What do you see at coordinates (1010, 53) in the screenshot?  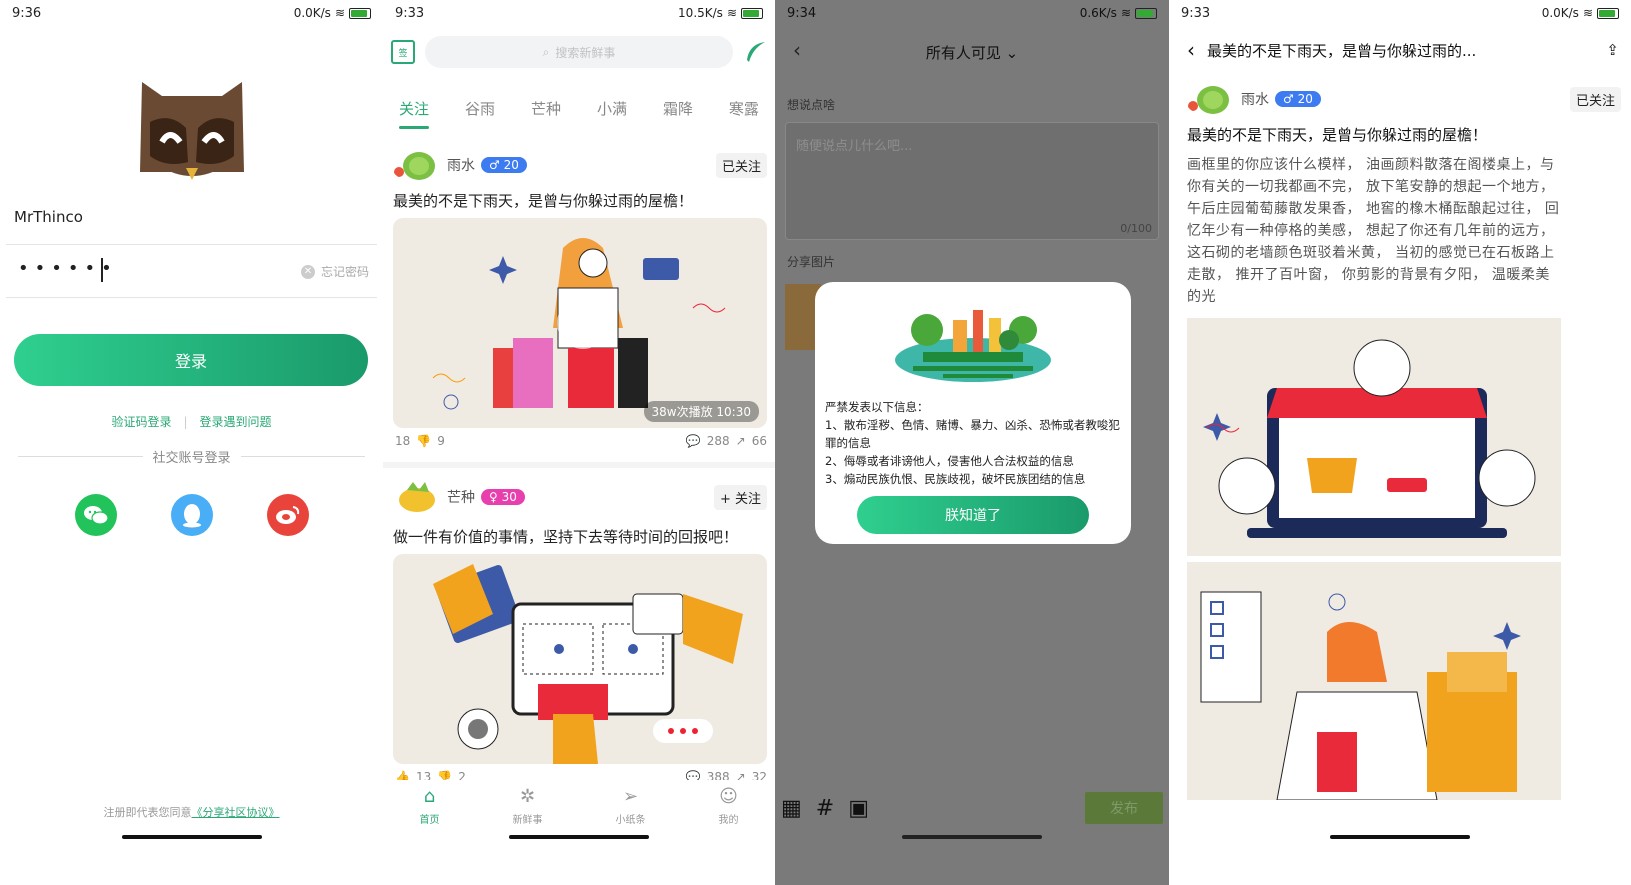 I see `chevron-down-icon: ⌄` at bounding box center [1010, 53].